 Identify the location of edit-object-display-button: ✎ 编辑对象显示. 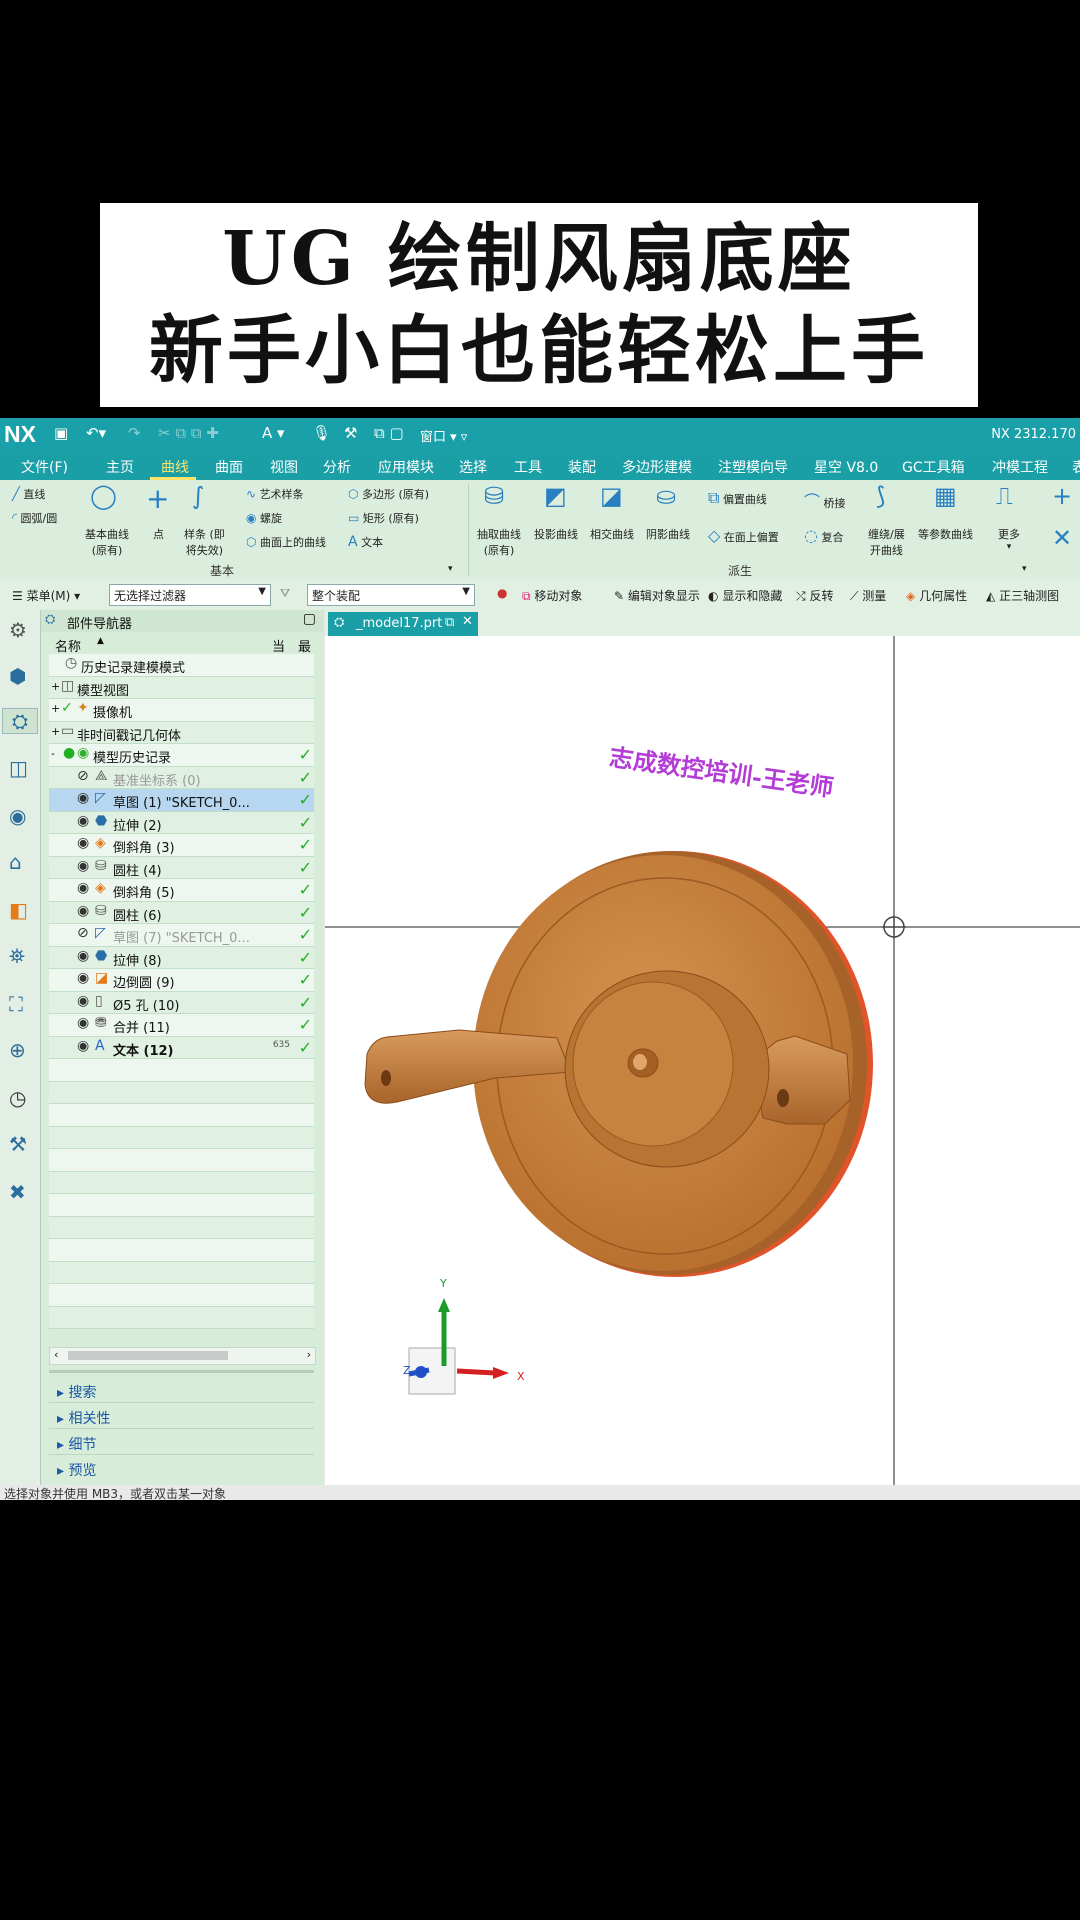
(657, 595).